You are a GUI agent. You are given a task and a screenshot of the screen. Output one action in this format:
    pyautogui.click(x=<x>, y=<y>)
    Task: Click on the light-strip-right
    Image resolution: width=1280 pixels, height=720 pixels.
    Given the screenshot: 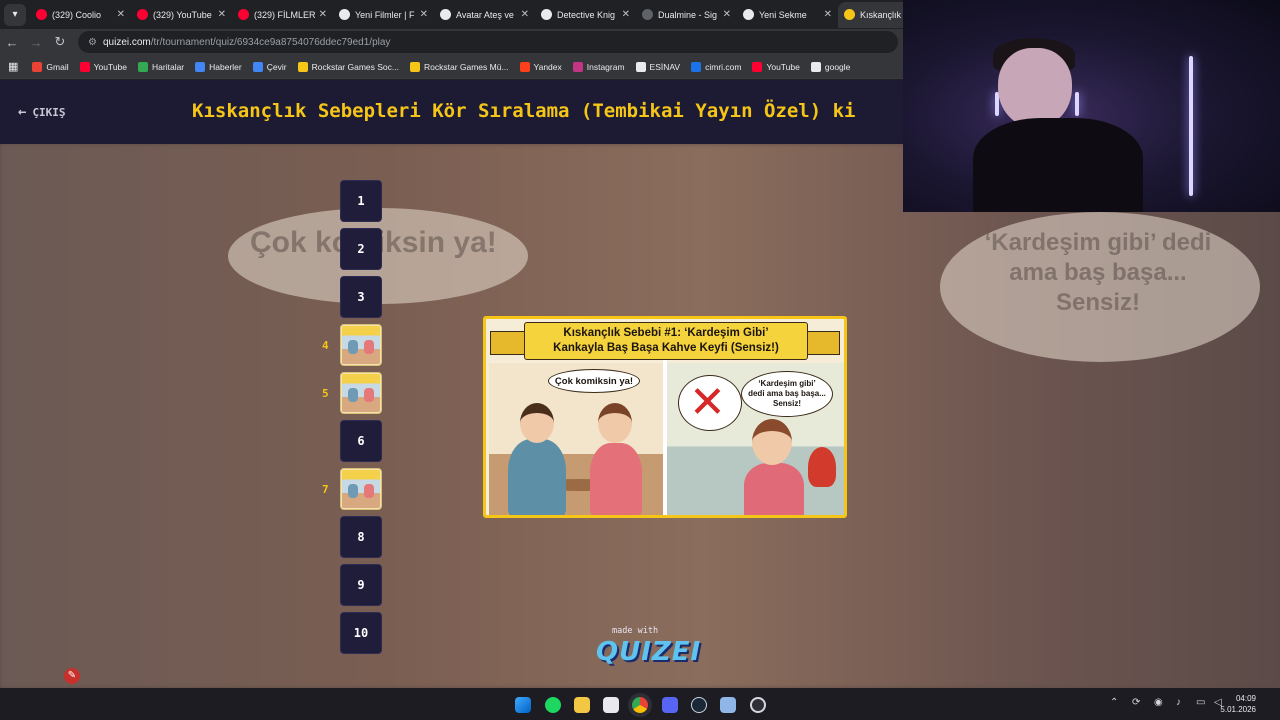 What is the action you would take?
    pyautogui.click(x=1191, y=126)
    